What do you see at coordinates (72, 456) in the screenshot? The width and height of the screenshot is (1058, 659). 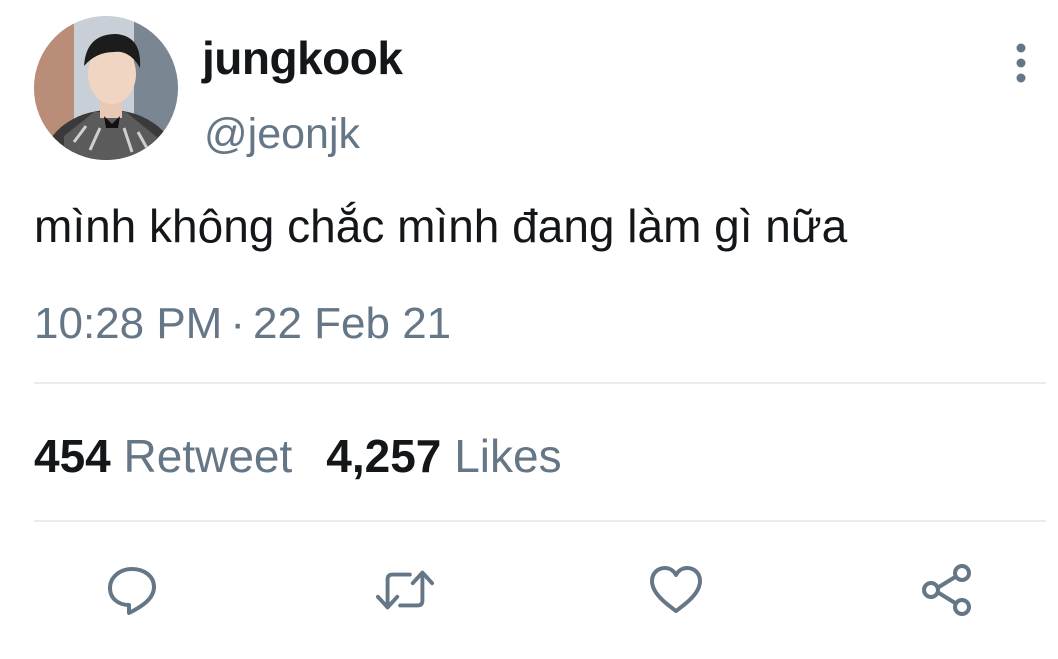 I see `retweet-number: 454` at bounding box center [72, 456].